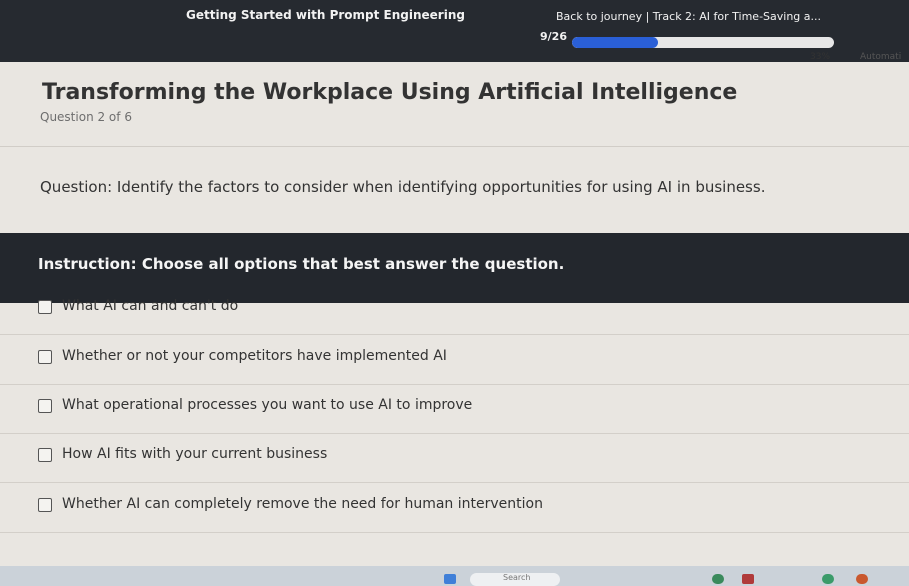 The width and height of the screenshot is (909, 586). What do you see at coordinates (454, 146) in the screenshot?
I see `divider` at bounding box center [454, 146].